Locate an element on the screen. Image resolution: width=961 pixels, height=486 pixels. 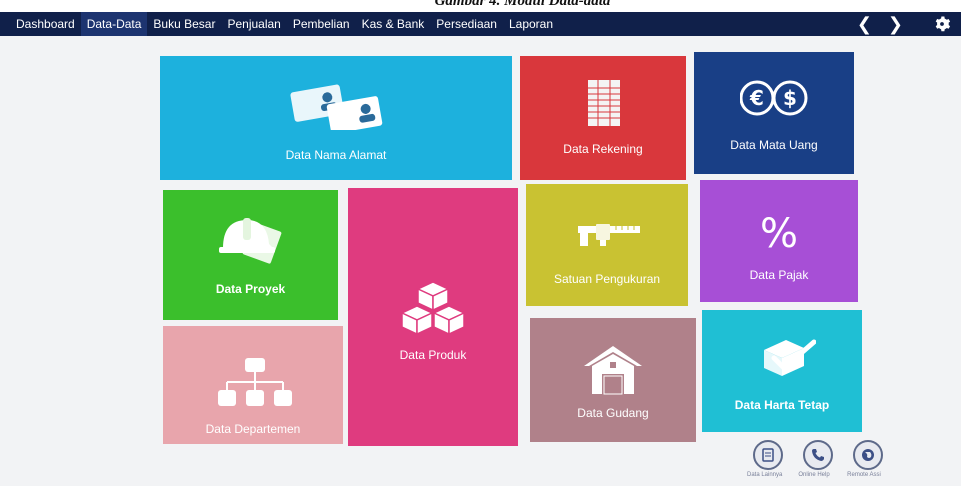
menu-data-data: Data-Data is located at coordinates (114, 24).